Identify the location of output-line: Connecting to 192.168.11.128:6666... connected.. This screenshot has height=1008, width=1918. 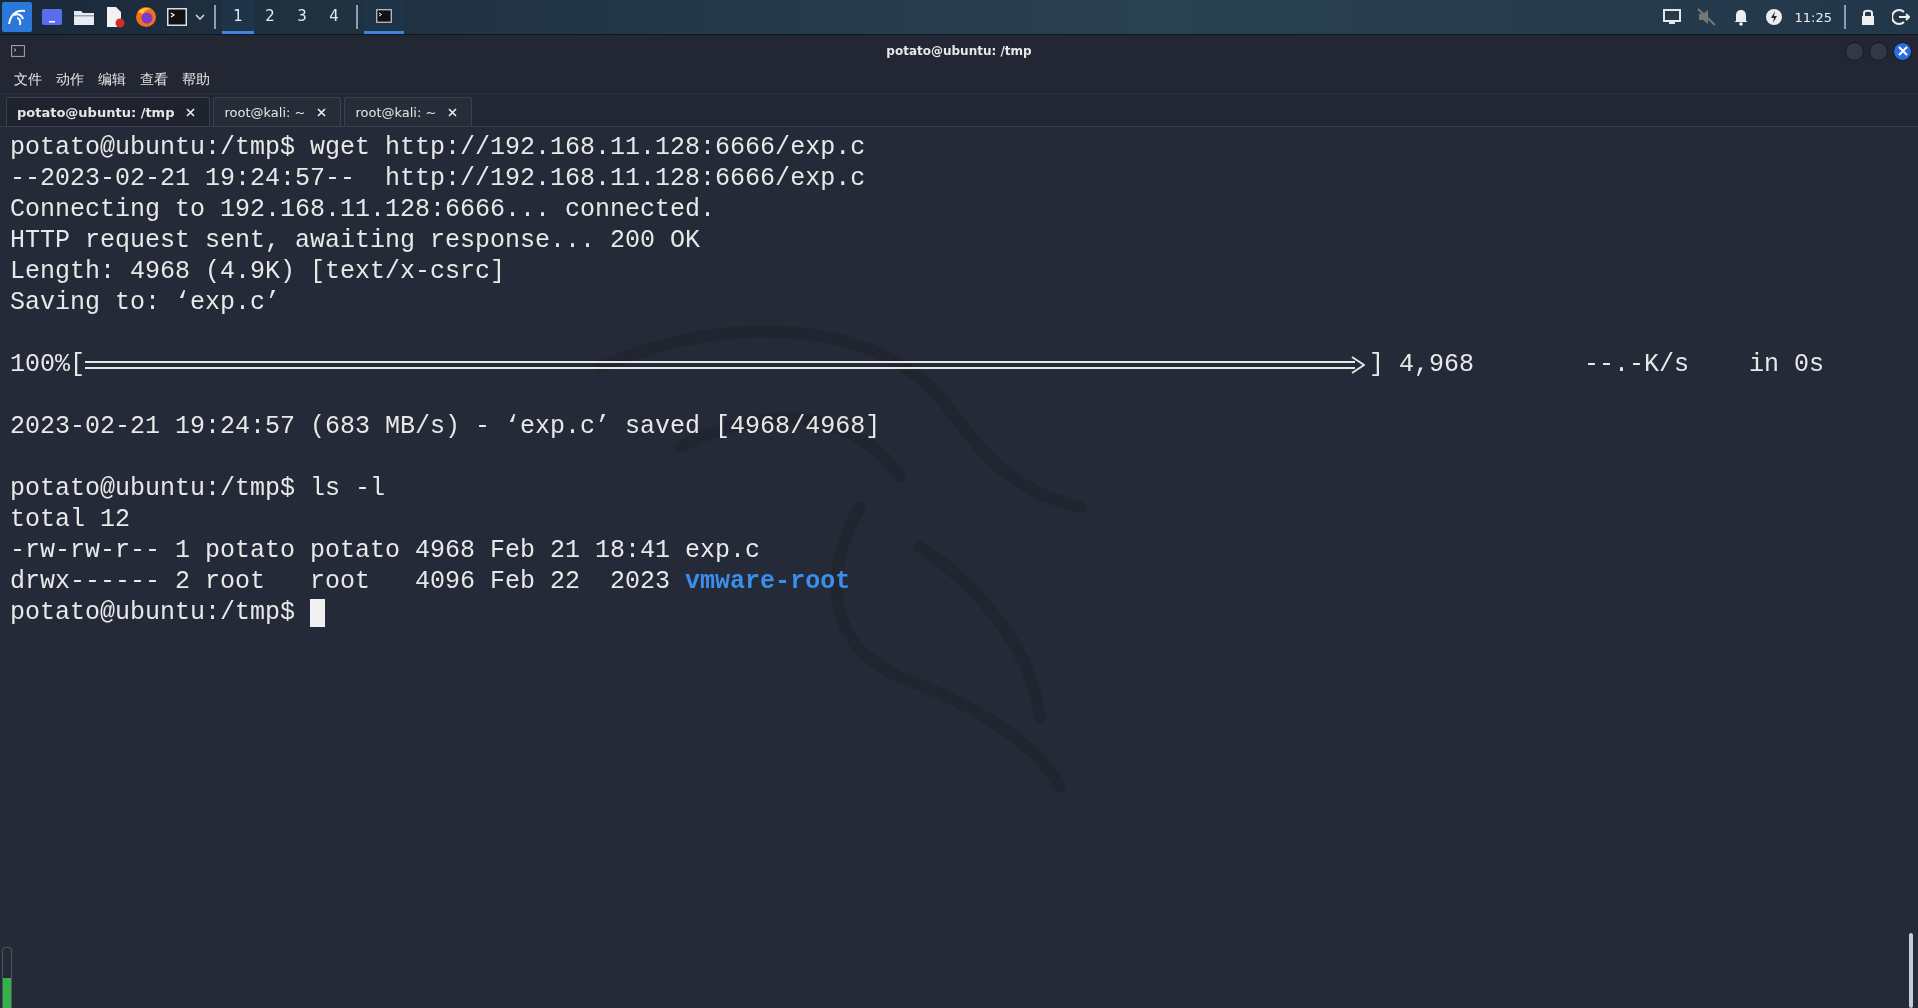
(363, 209).